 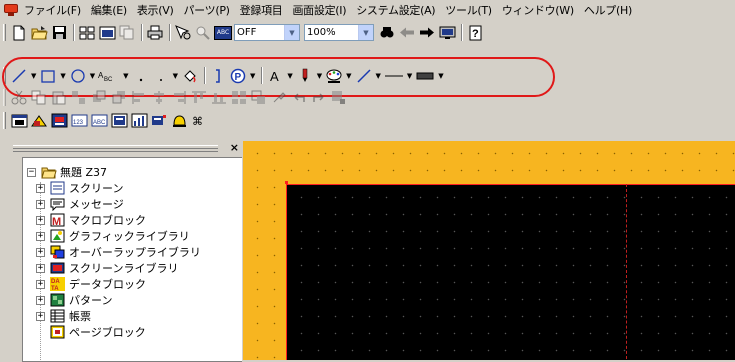 What do you see at coordinates (161, 76) in the screenshot?
I see `small-dot-tool-icon` at bounding box center [161, 76].